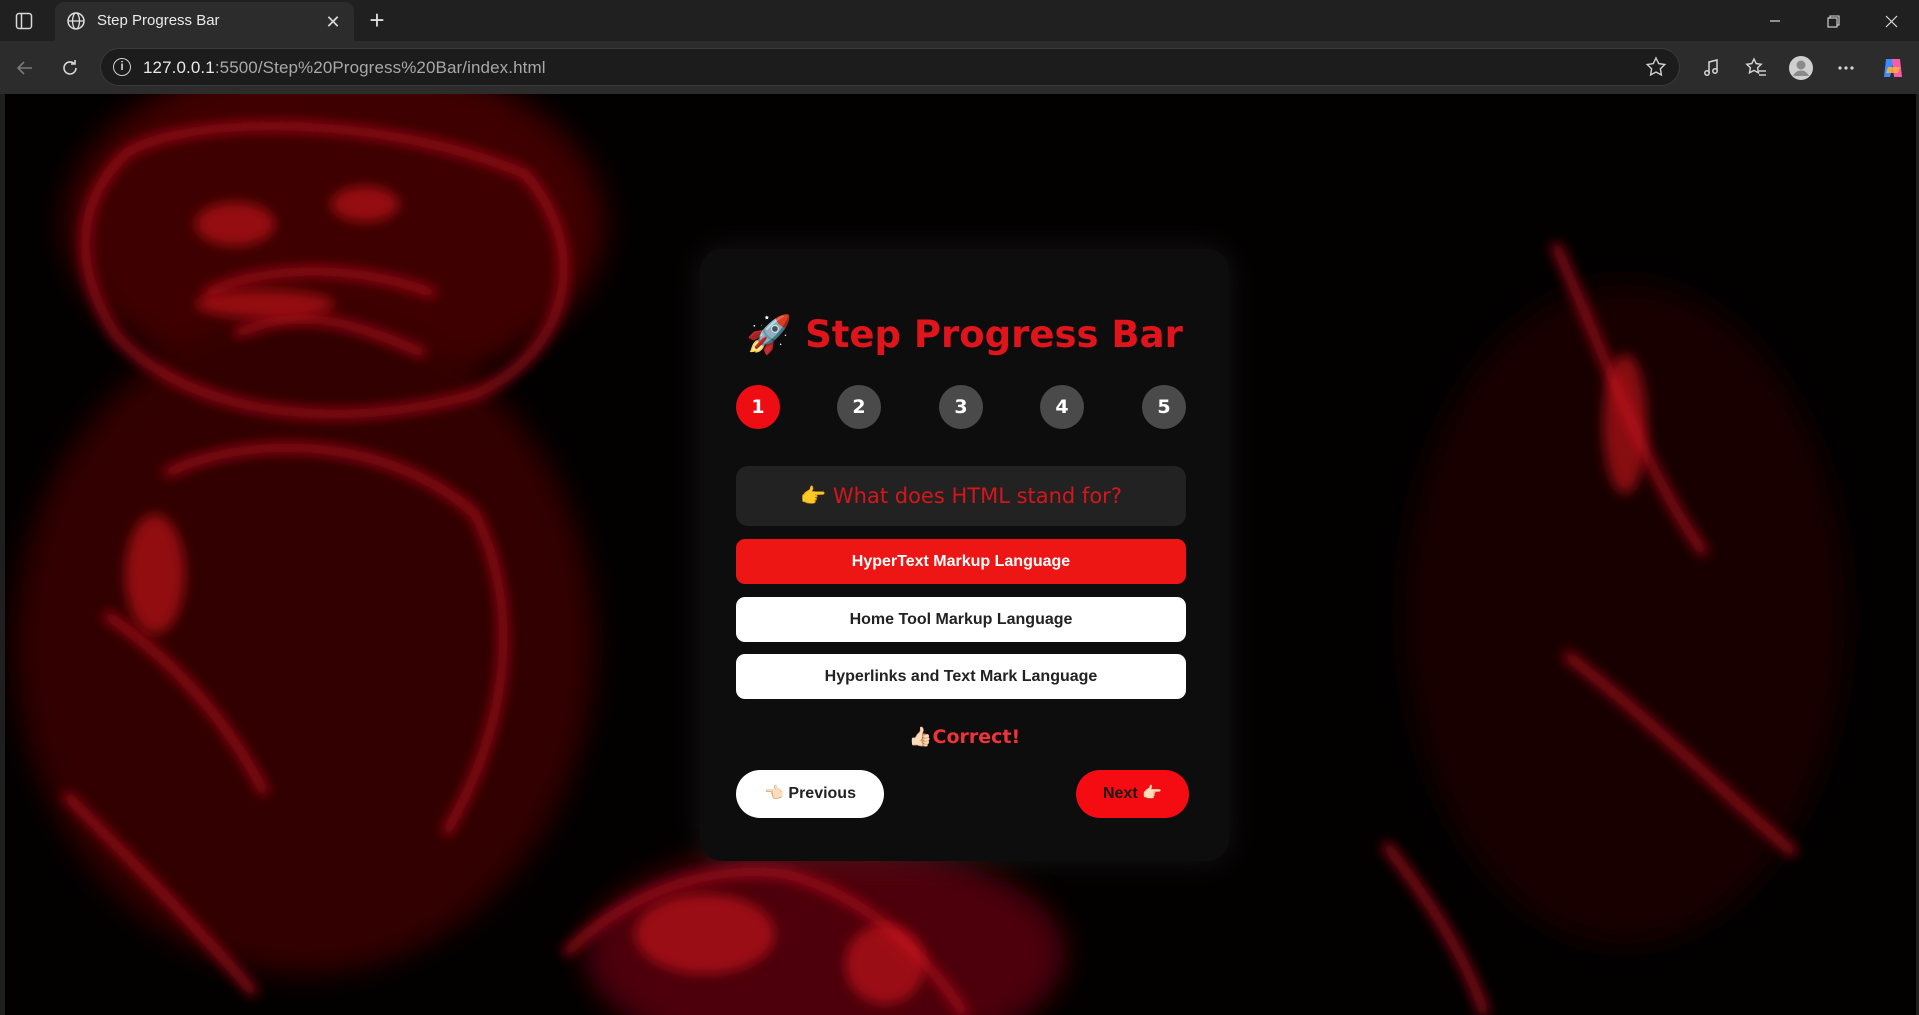  Describe the element at coordinates (1775, 21) in the screenshot. I see `minimize-icon` at that location.